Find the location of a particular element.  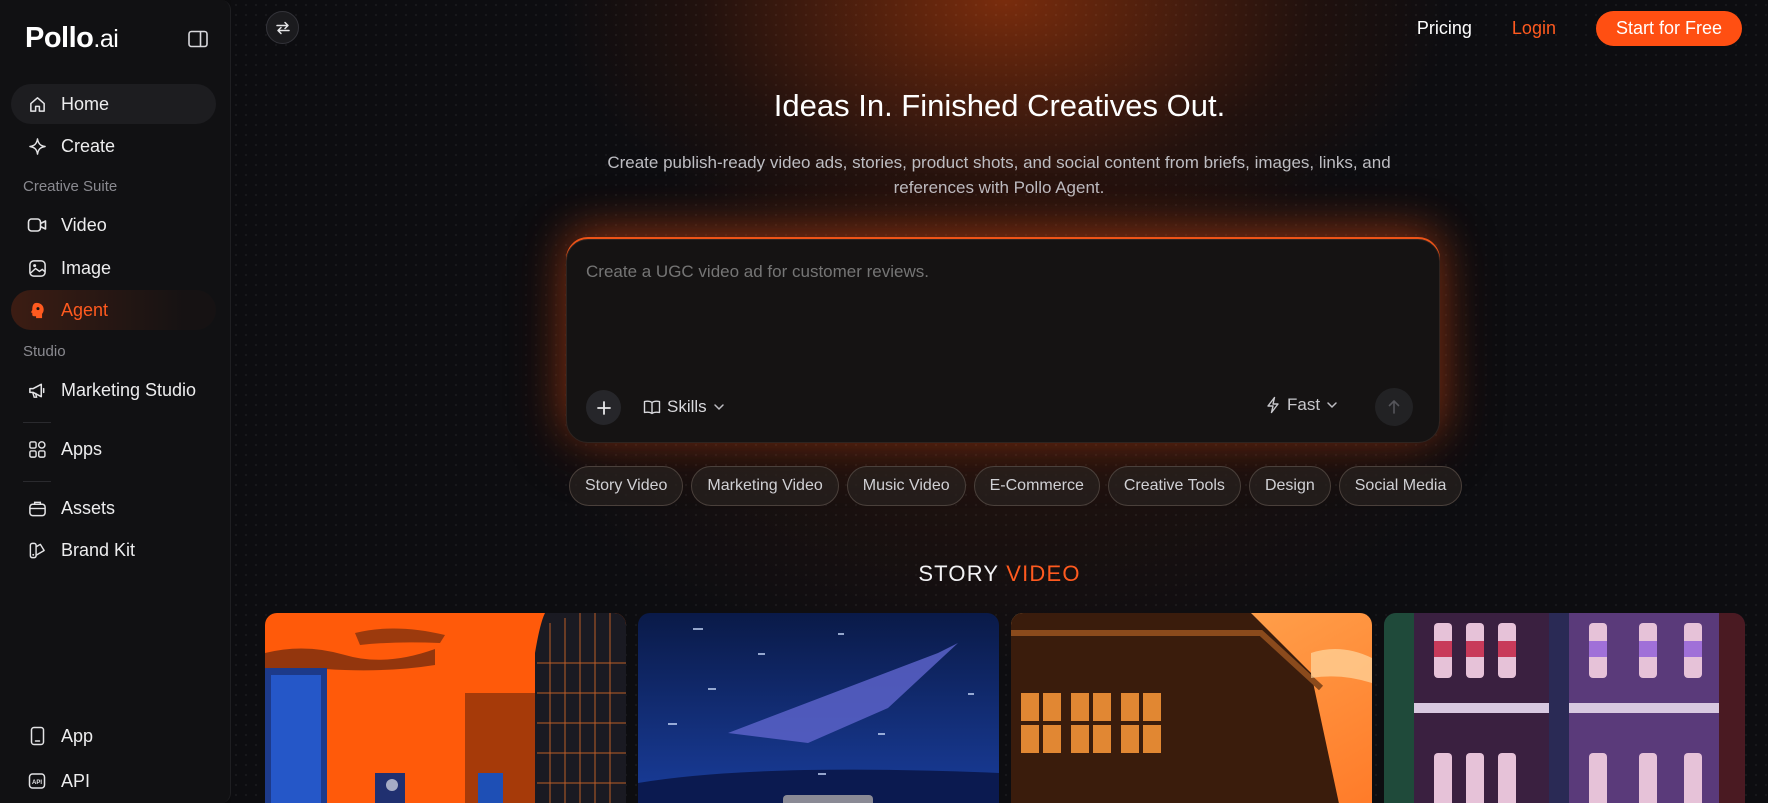

vending-machine-thumbnail is located at coordinates (1564, 708).